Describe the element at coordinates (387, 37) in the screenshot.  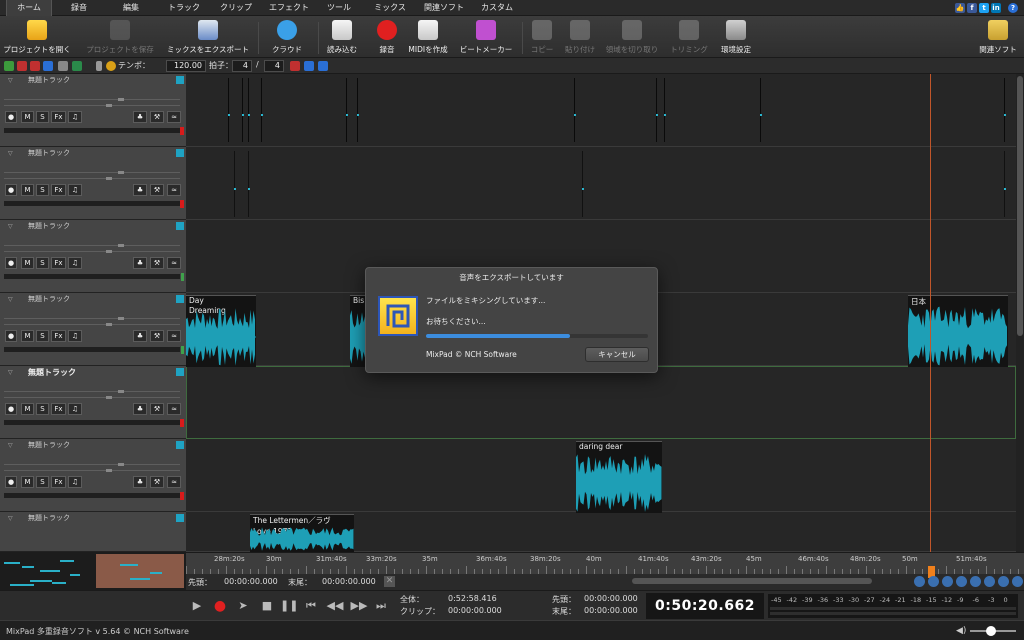
I see `record-button: 録音` at that location.